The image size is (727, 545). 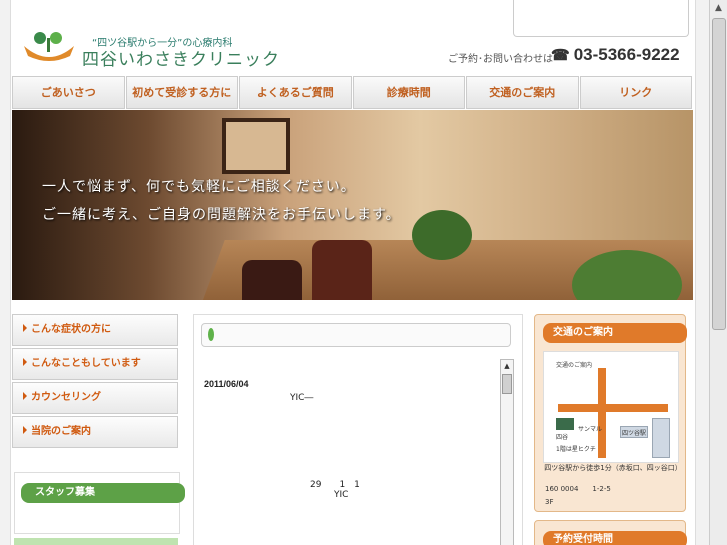 What do you see at coordinates (661, 438) in the screenshot?
I see `map-block` at bounding box center [661, 438].